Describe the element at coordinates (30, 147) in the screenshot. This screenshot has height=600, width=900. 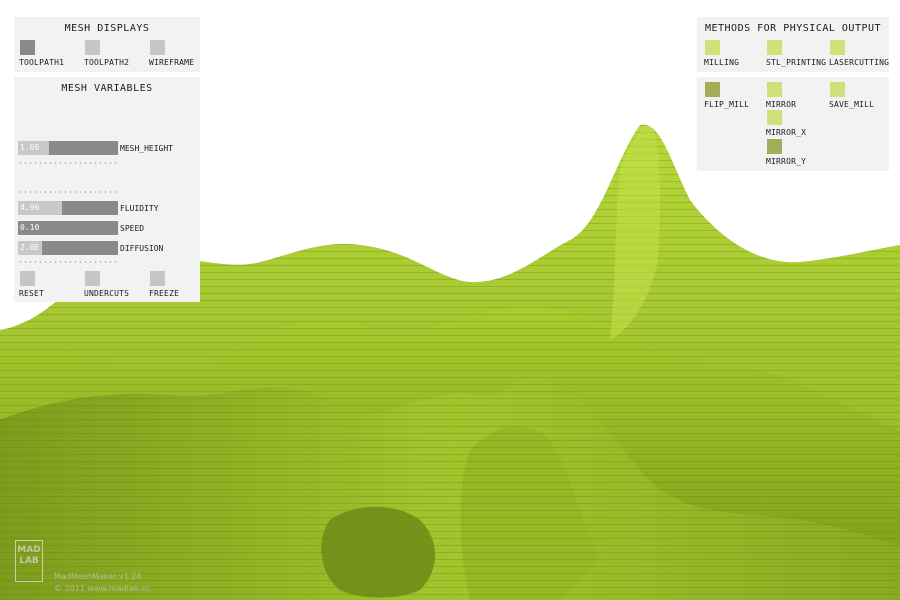
I see `mesh-height-value: 1.60` at that location.